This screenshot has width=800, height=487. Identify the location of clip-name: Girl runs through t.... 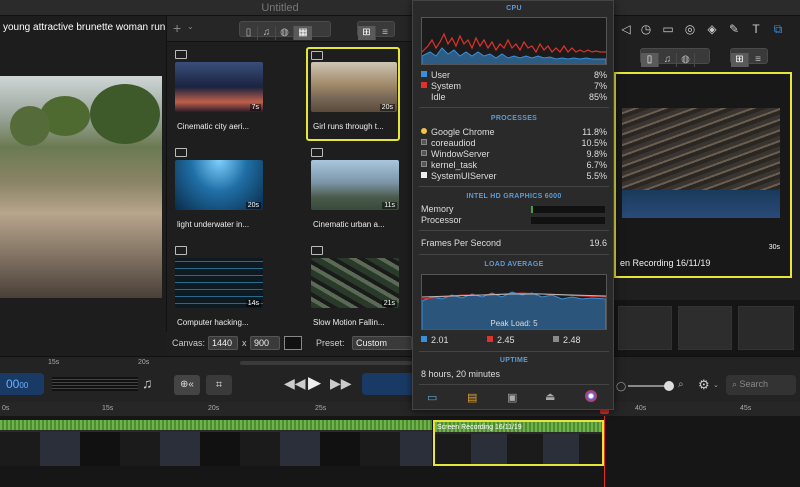
(348, 126).